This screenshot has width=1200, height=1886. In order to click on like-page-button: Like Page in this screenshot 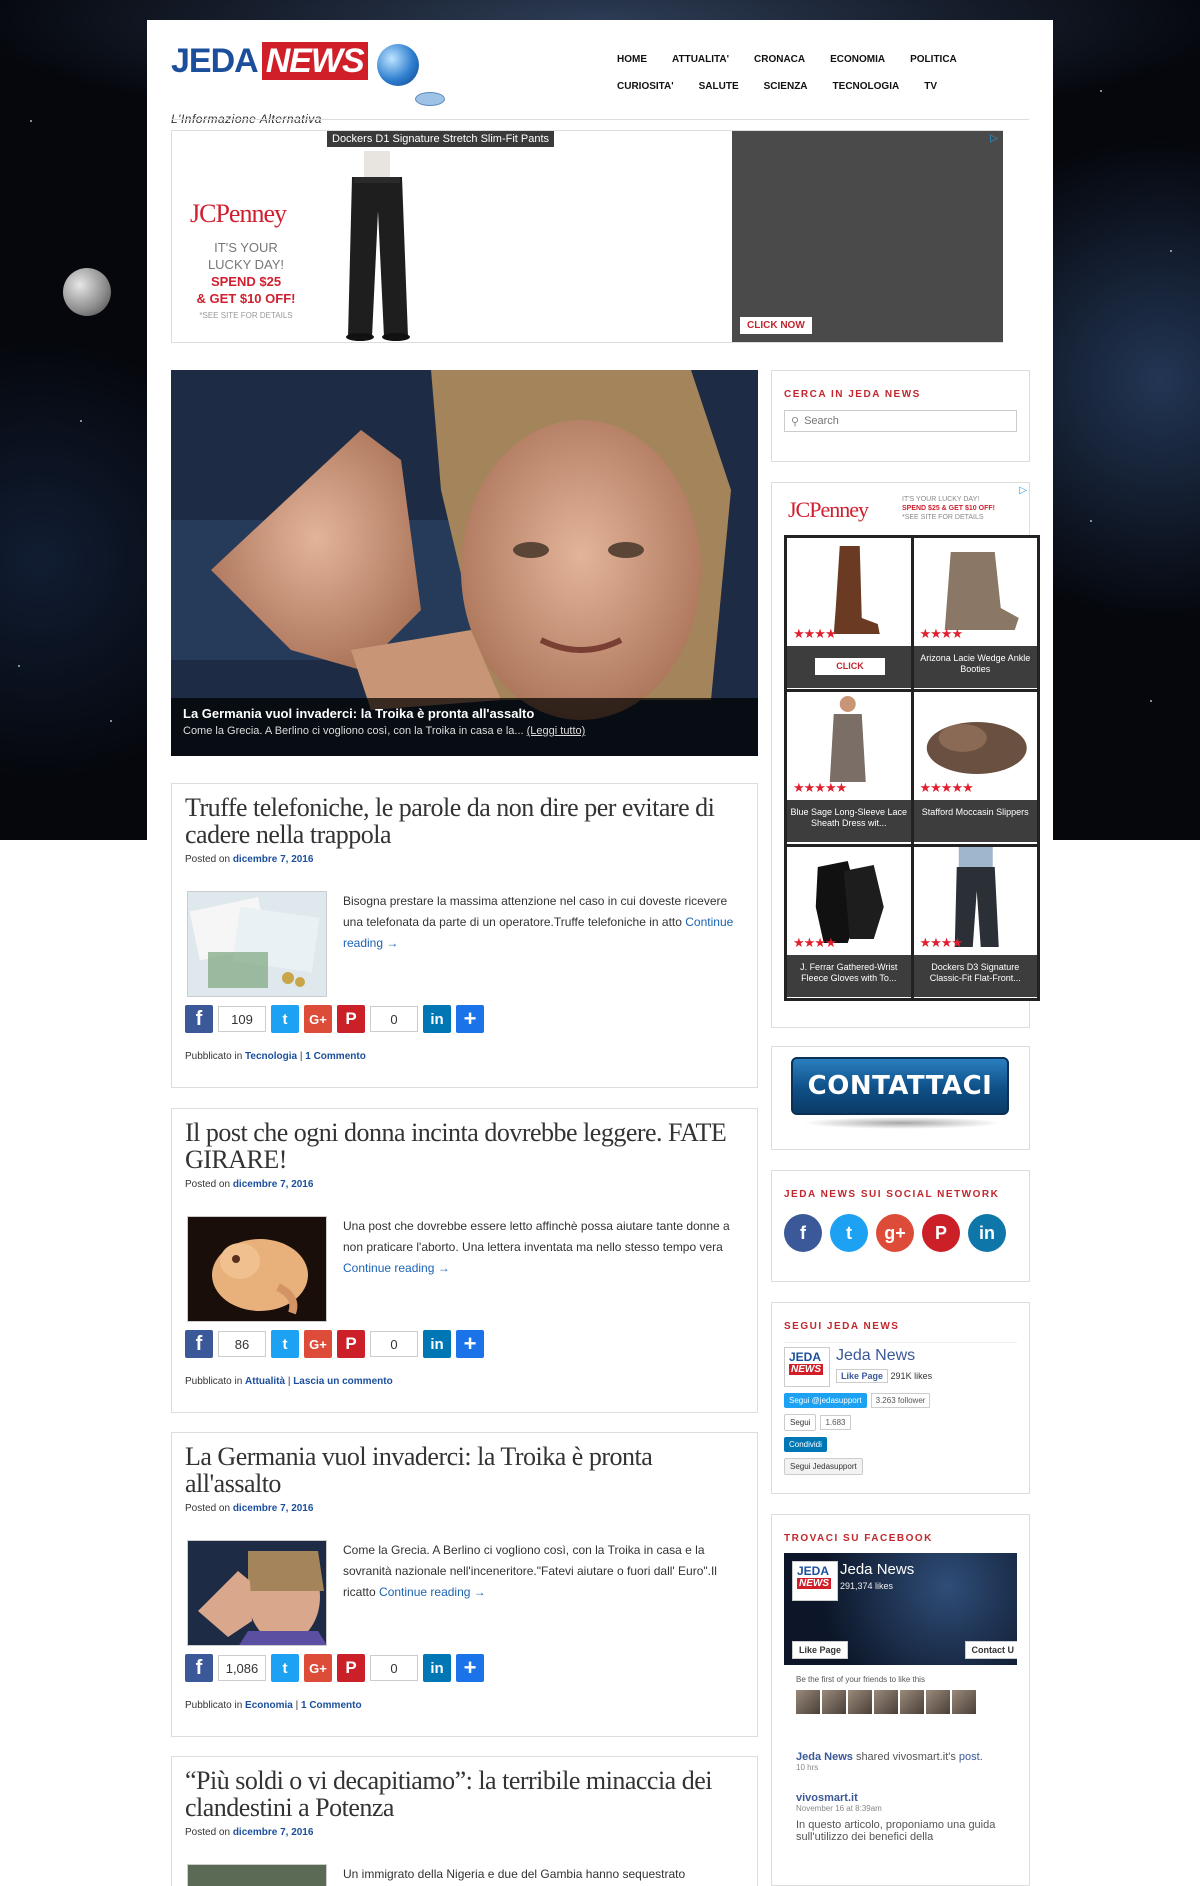, I will do `click(862, 1376)`.